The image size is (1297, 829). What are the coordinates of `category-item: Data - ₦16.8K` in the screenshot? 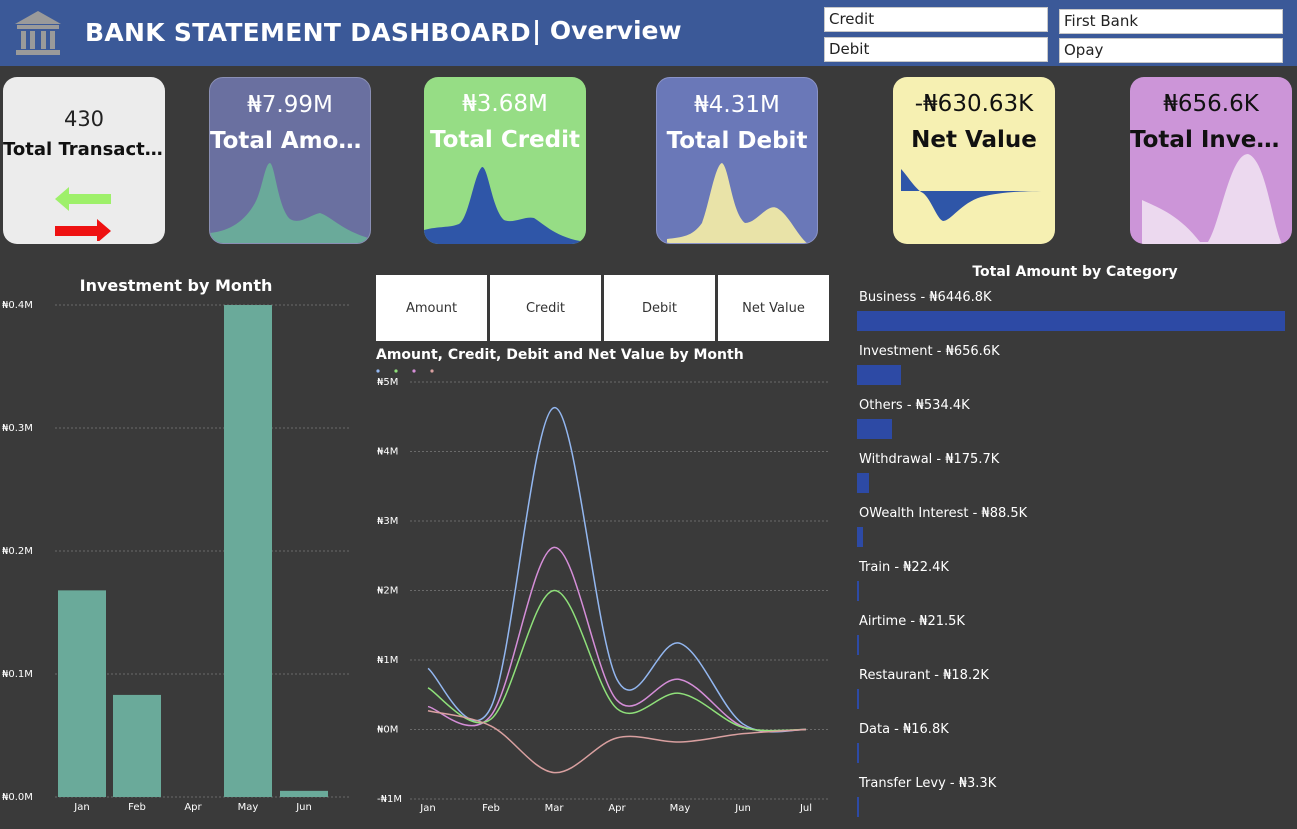 It's located at (1072, 742).